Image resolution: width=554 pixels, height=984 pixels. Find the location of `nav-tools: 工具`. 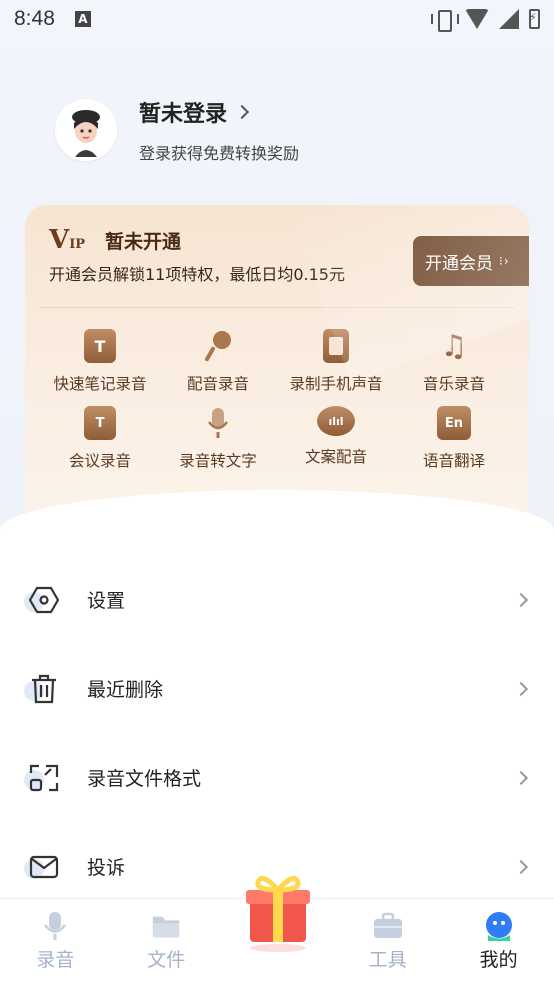

nav-tools: 工具 is located at coordinates (387, 941).